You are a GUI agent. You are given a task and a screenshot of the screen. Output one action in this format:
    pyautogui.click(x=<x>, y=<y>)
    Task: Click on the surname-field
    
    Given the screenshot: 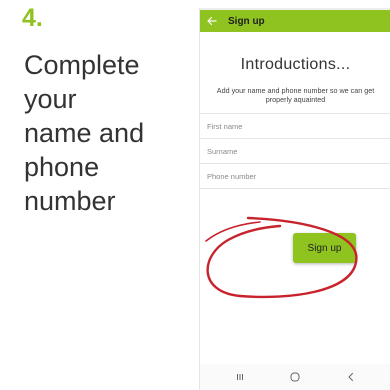 What is the action you would take?
    pyautogui.click(x=288, y=151)
    